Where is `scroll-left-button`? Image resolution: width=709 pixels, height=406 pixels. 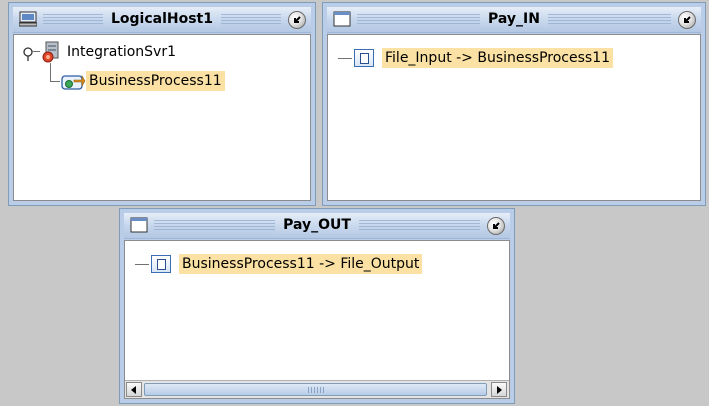
scroll-left-button is located at coordinates (134, 389).